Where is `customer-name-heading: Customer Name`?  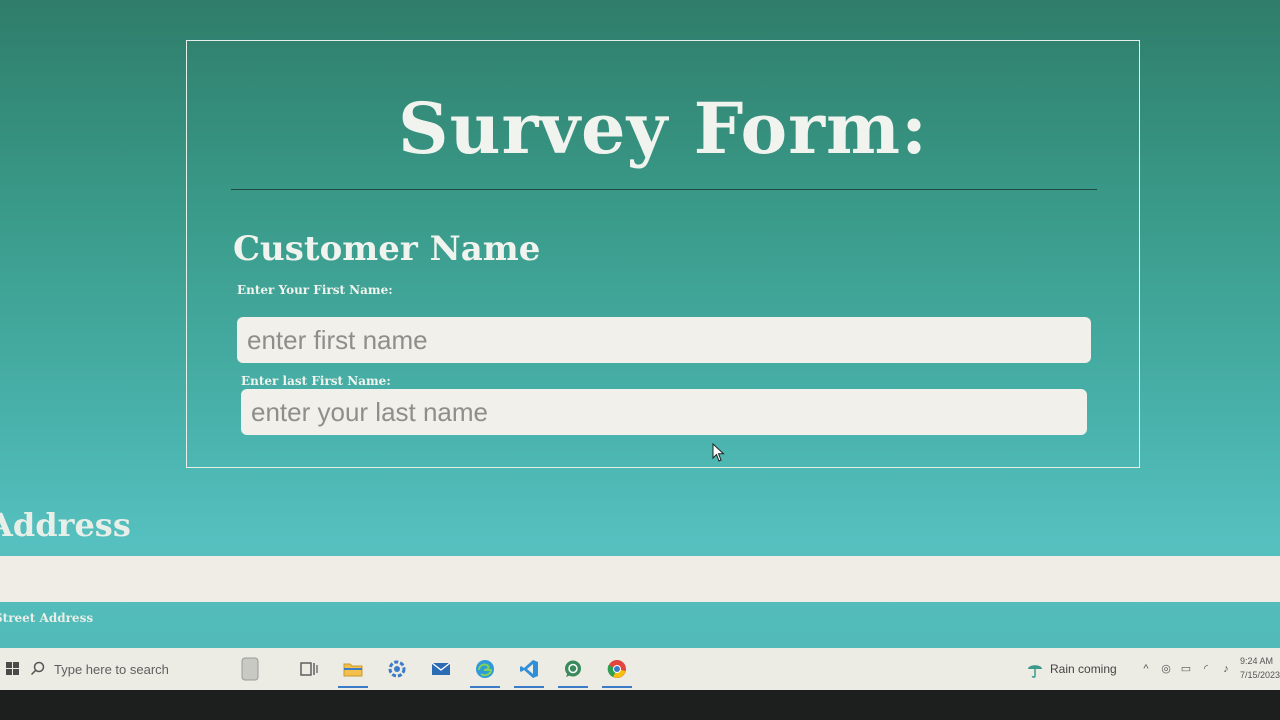 customer-name-heading: Customer Name is located at coordinates (387, 249).